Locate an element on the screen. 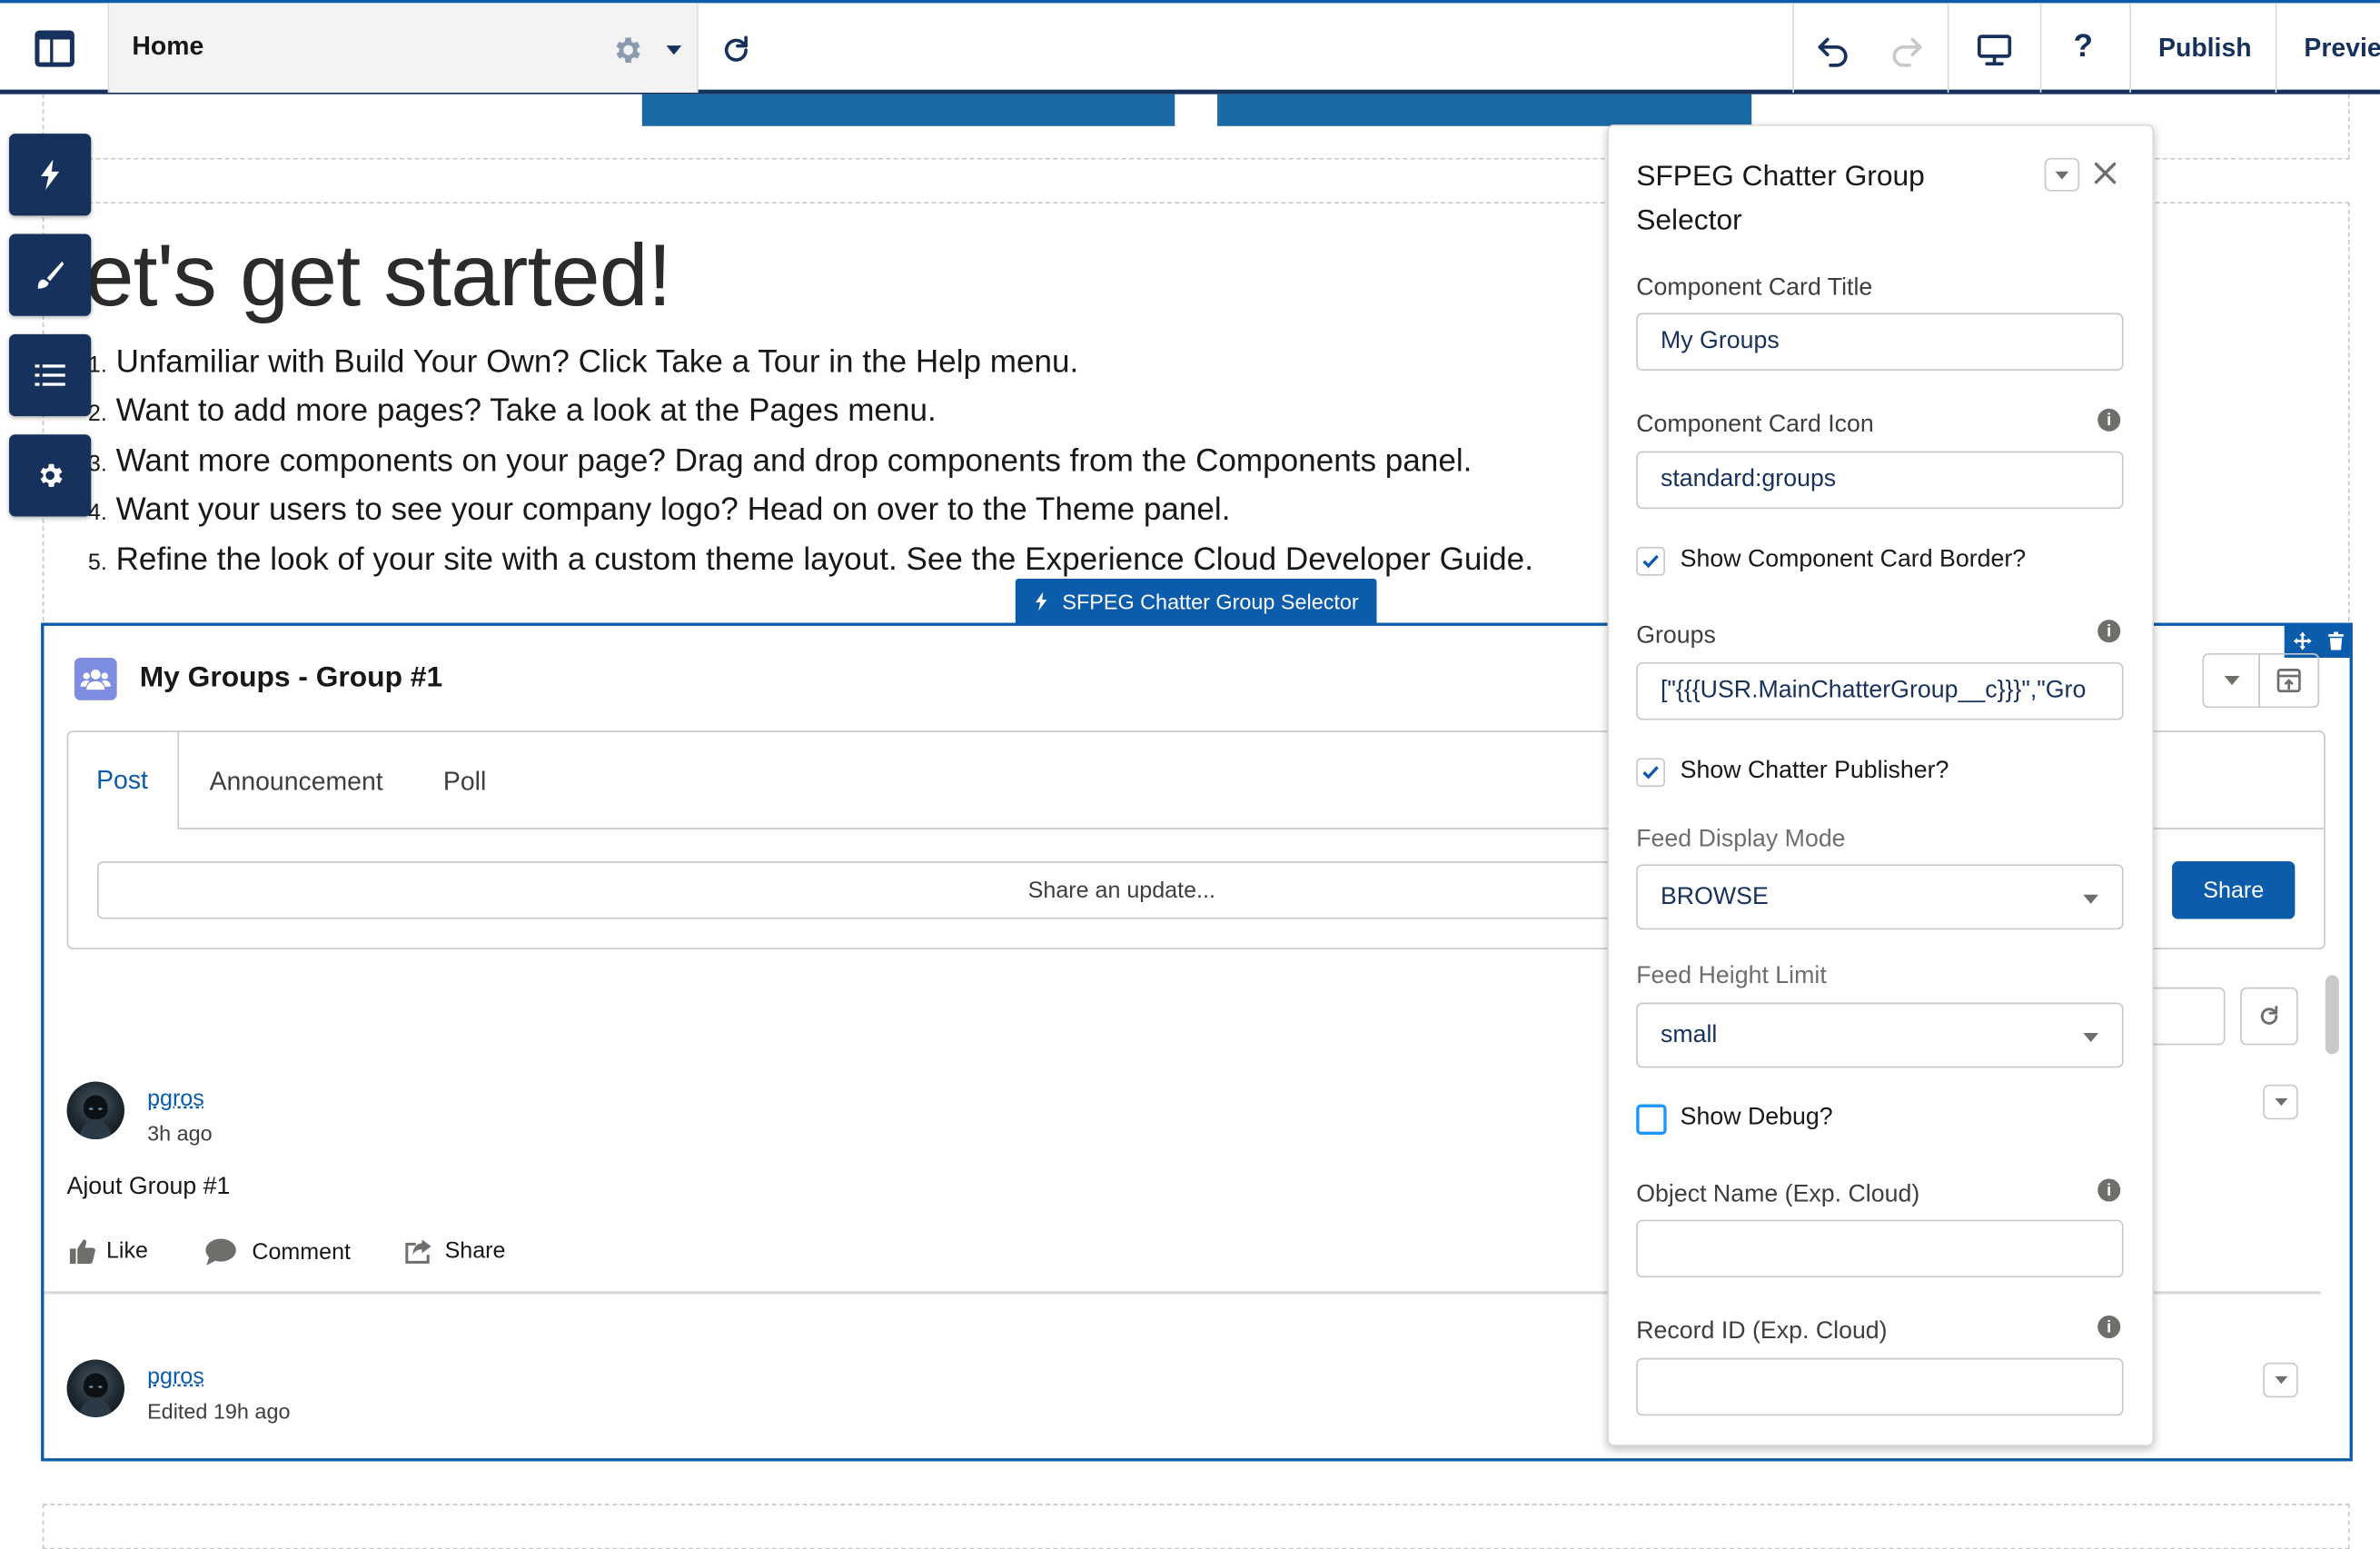 The height and width of the screenshot is (1549, 2380). footer-region is located at coordinates (1196, 1526).